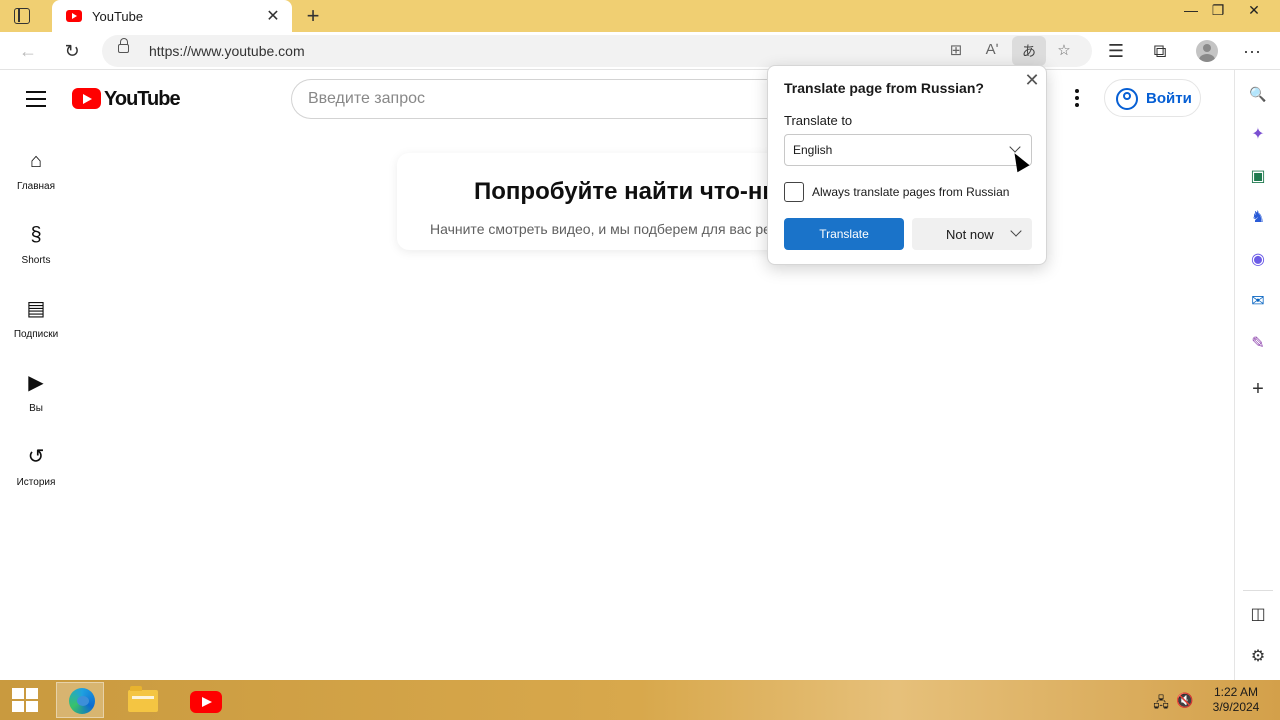 This screenshot has height=720, width=1280. Describe the element at coordinates (36, 99) in the screenshot. I see `guide-menu-icon` at that location.